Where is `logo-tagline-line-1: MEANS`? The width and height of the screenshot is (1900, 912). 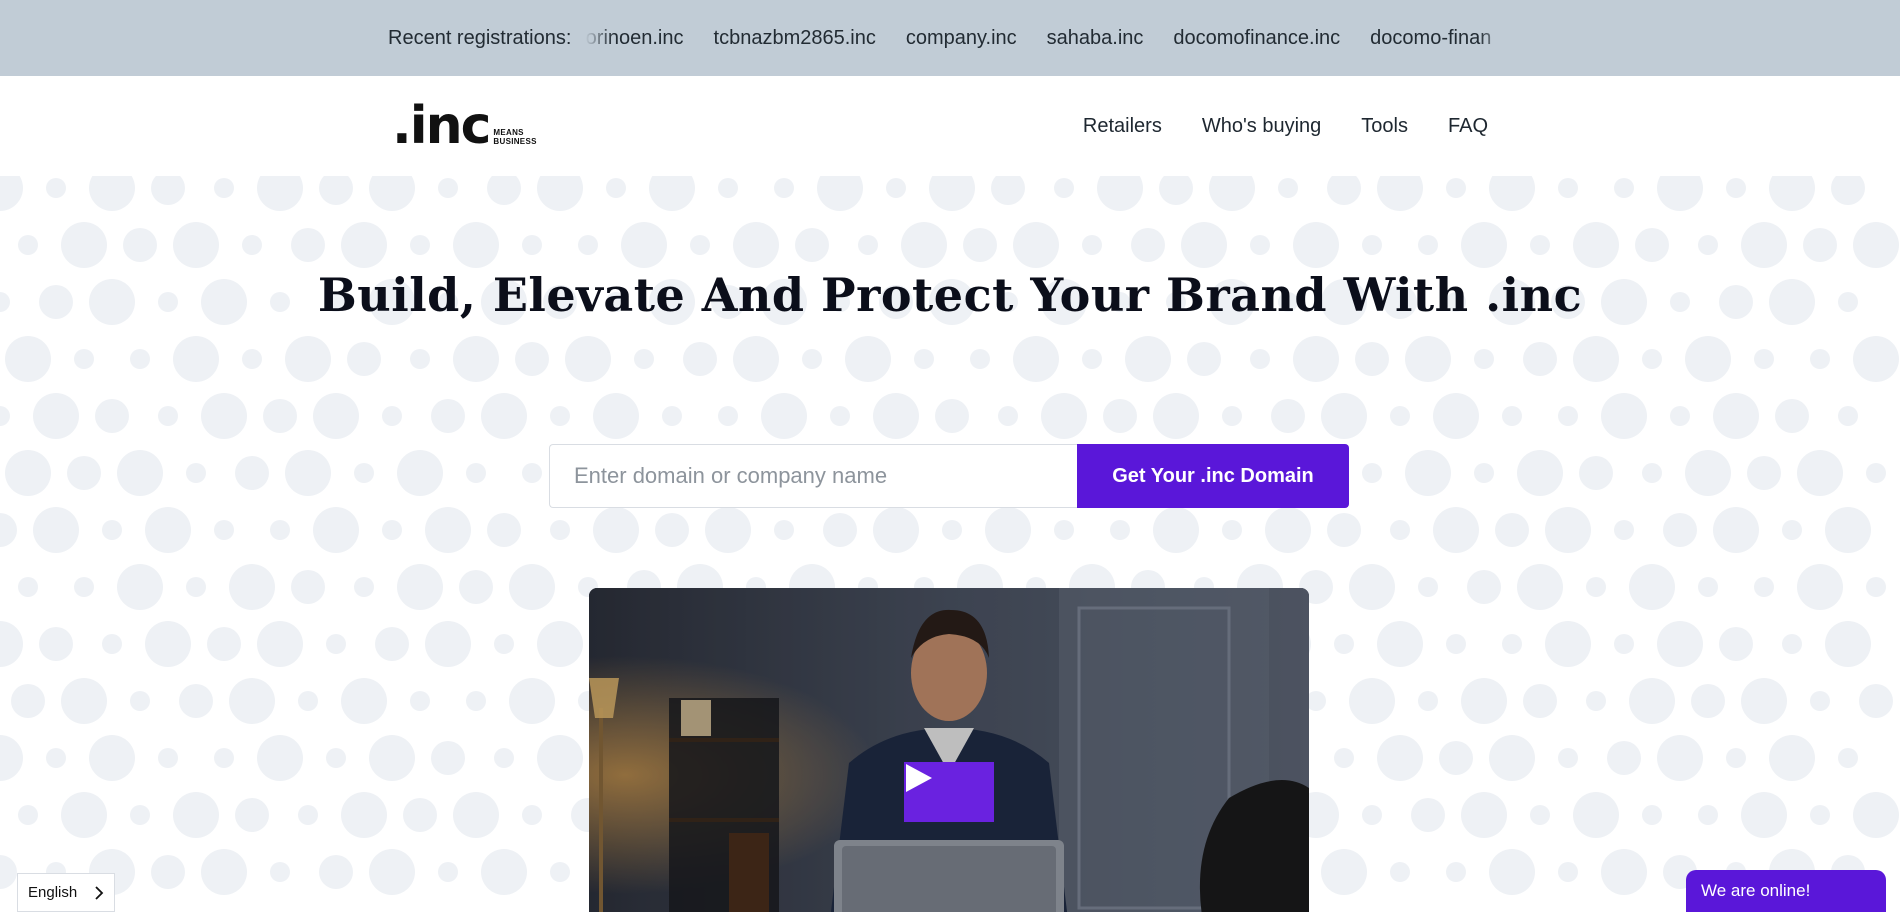
logo-tagline-line-1: MEANS is located at coordinates (508, 132).